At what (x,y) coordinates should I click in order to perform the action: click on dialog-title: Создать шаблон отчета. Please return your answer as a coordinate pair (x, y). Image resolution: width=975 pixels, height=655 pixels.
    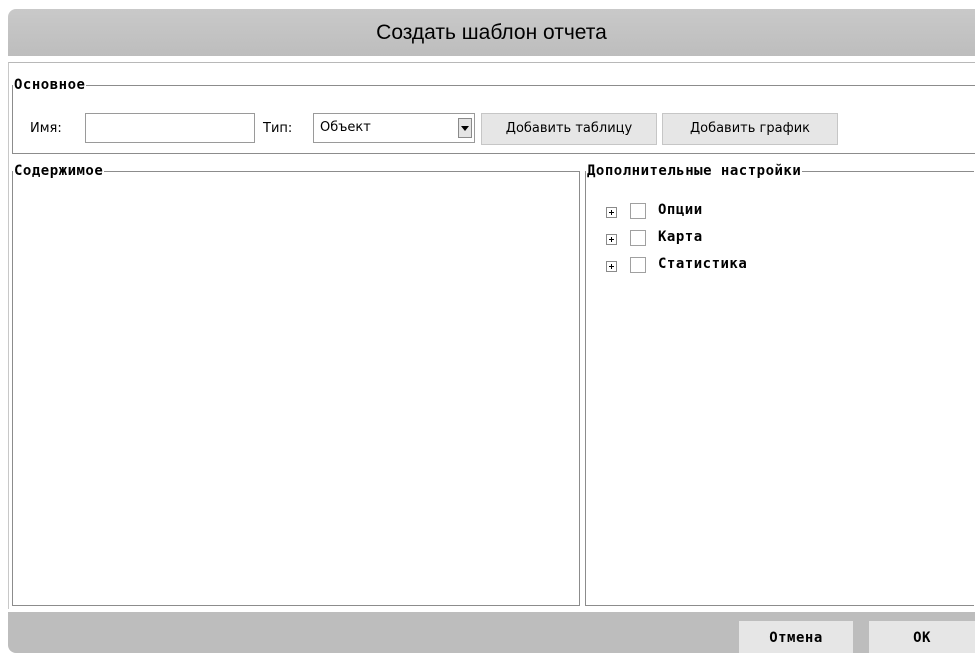
    Looking at the image, I should click on (491, 32).